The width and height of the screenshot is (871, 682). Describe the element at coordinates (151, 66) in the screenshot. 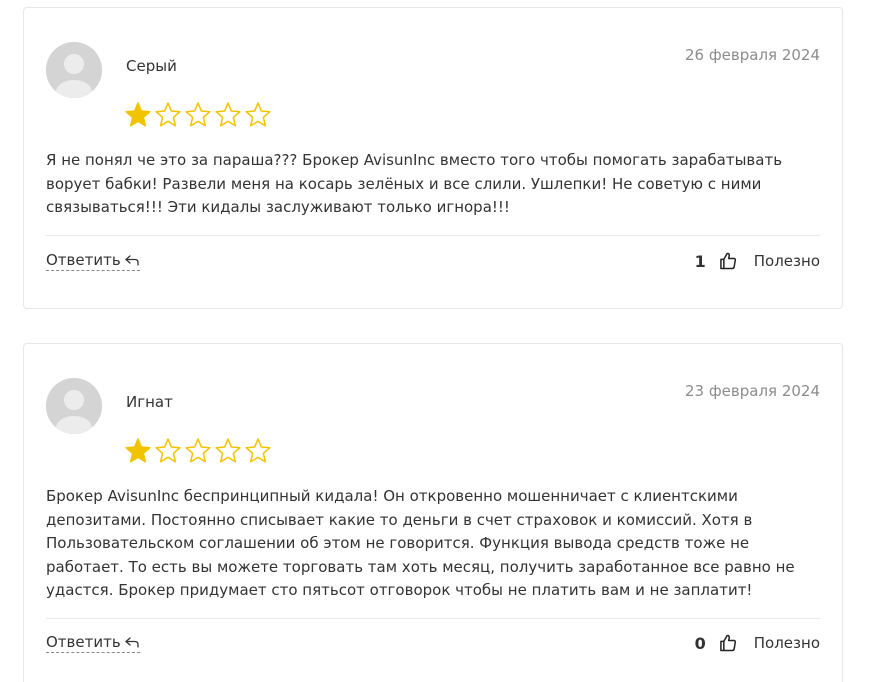

I see `review-author: Серый` at that location.